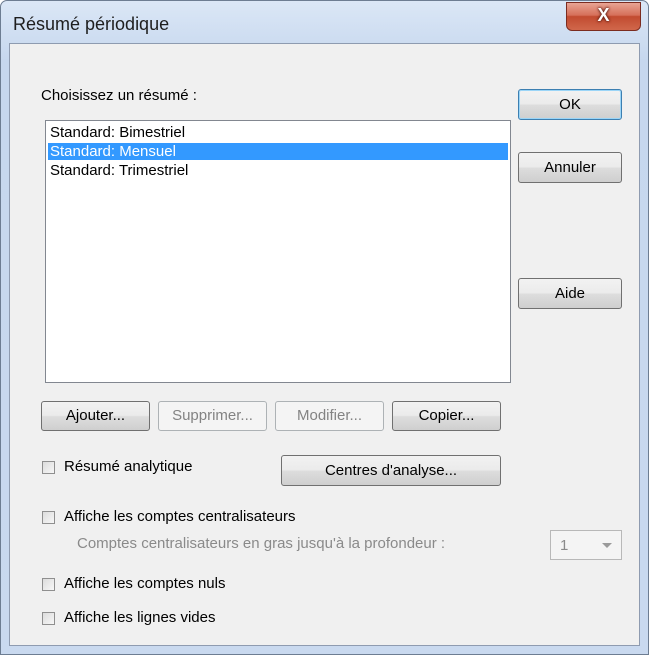 The width and height of the screenshot is (651, 657). I want to click on list-item: Standard: Bimestriel, so click(278, 132).